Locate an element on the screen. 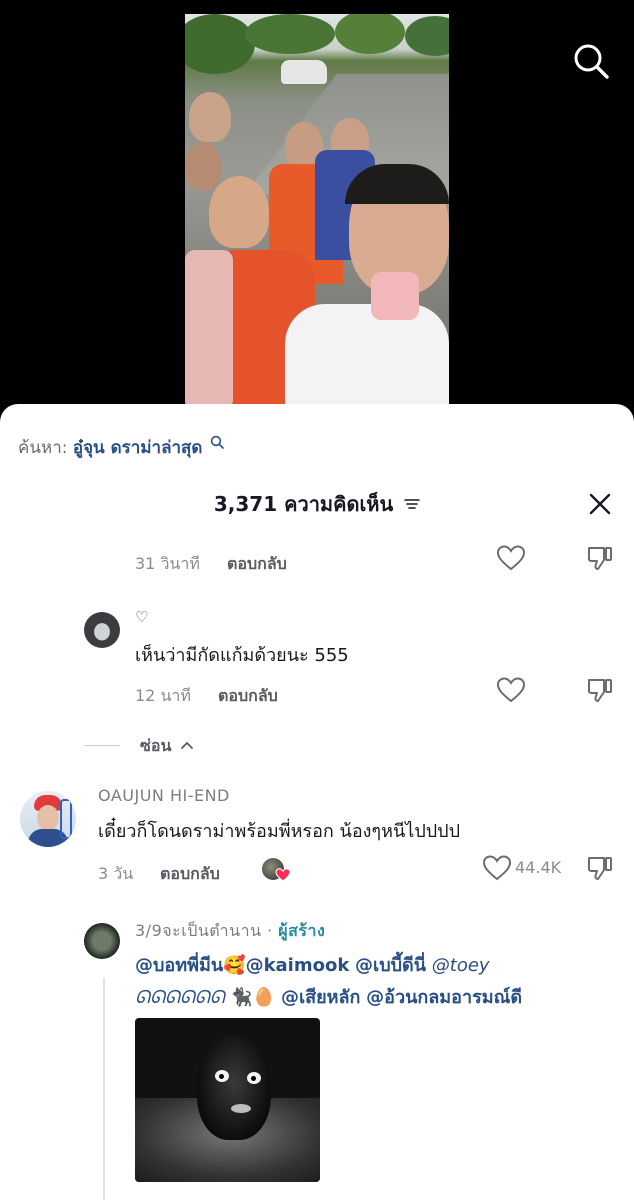 The width and height of the screenshot is (634, 1200). video-shirt is located at coordinates (367, 355).